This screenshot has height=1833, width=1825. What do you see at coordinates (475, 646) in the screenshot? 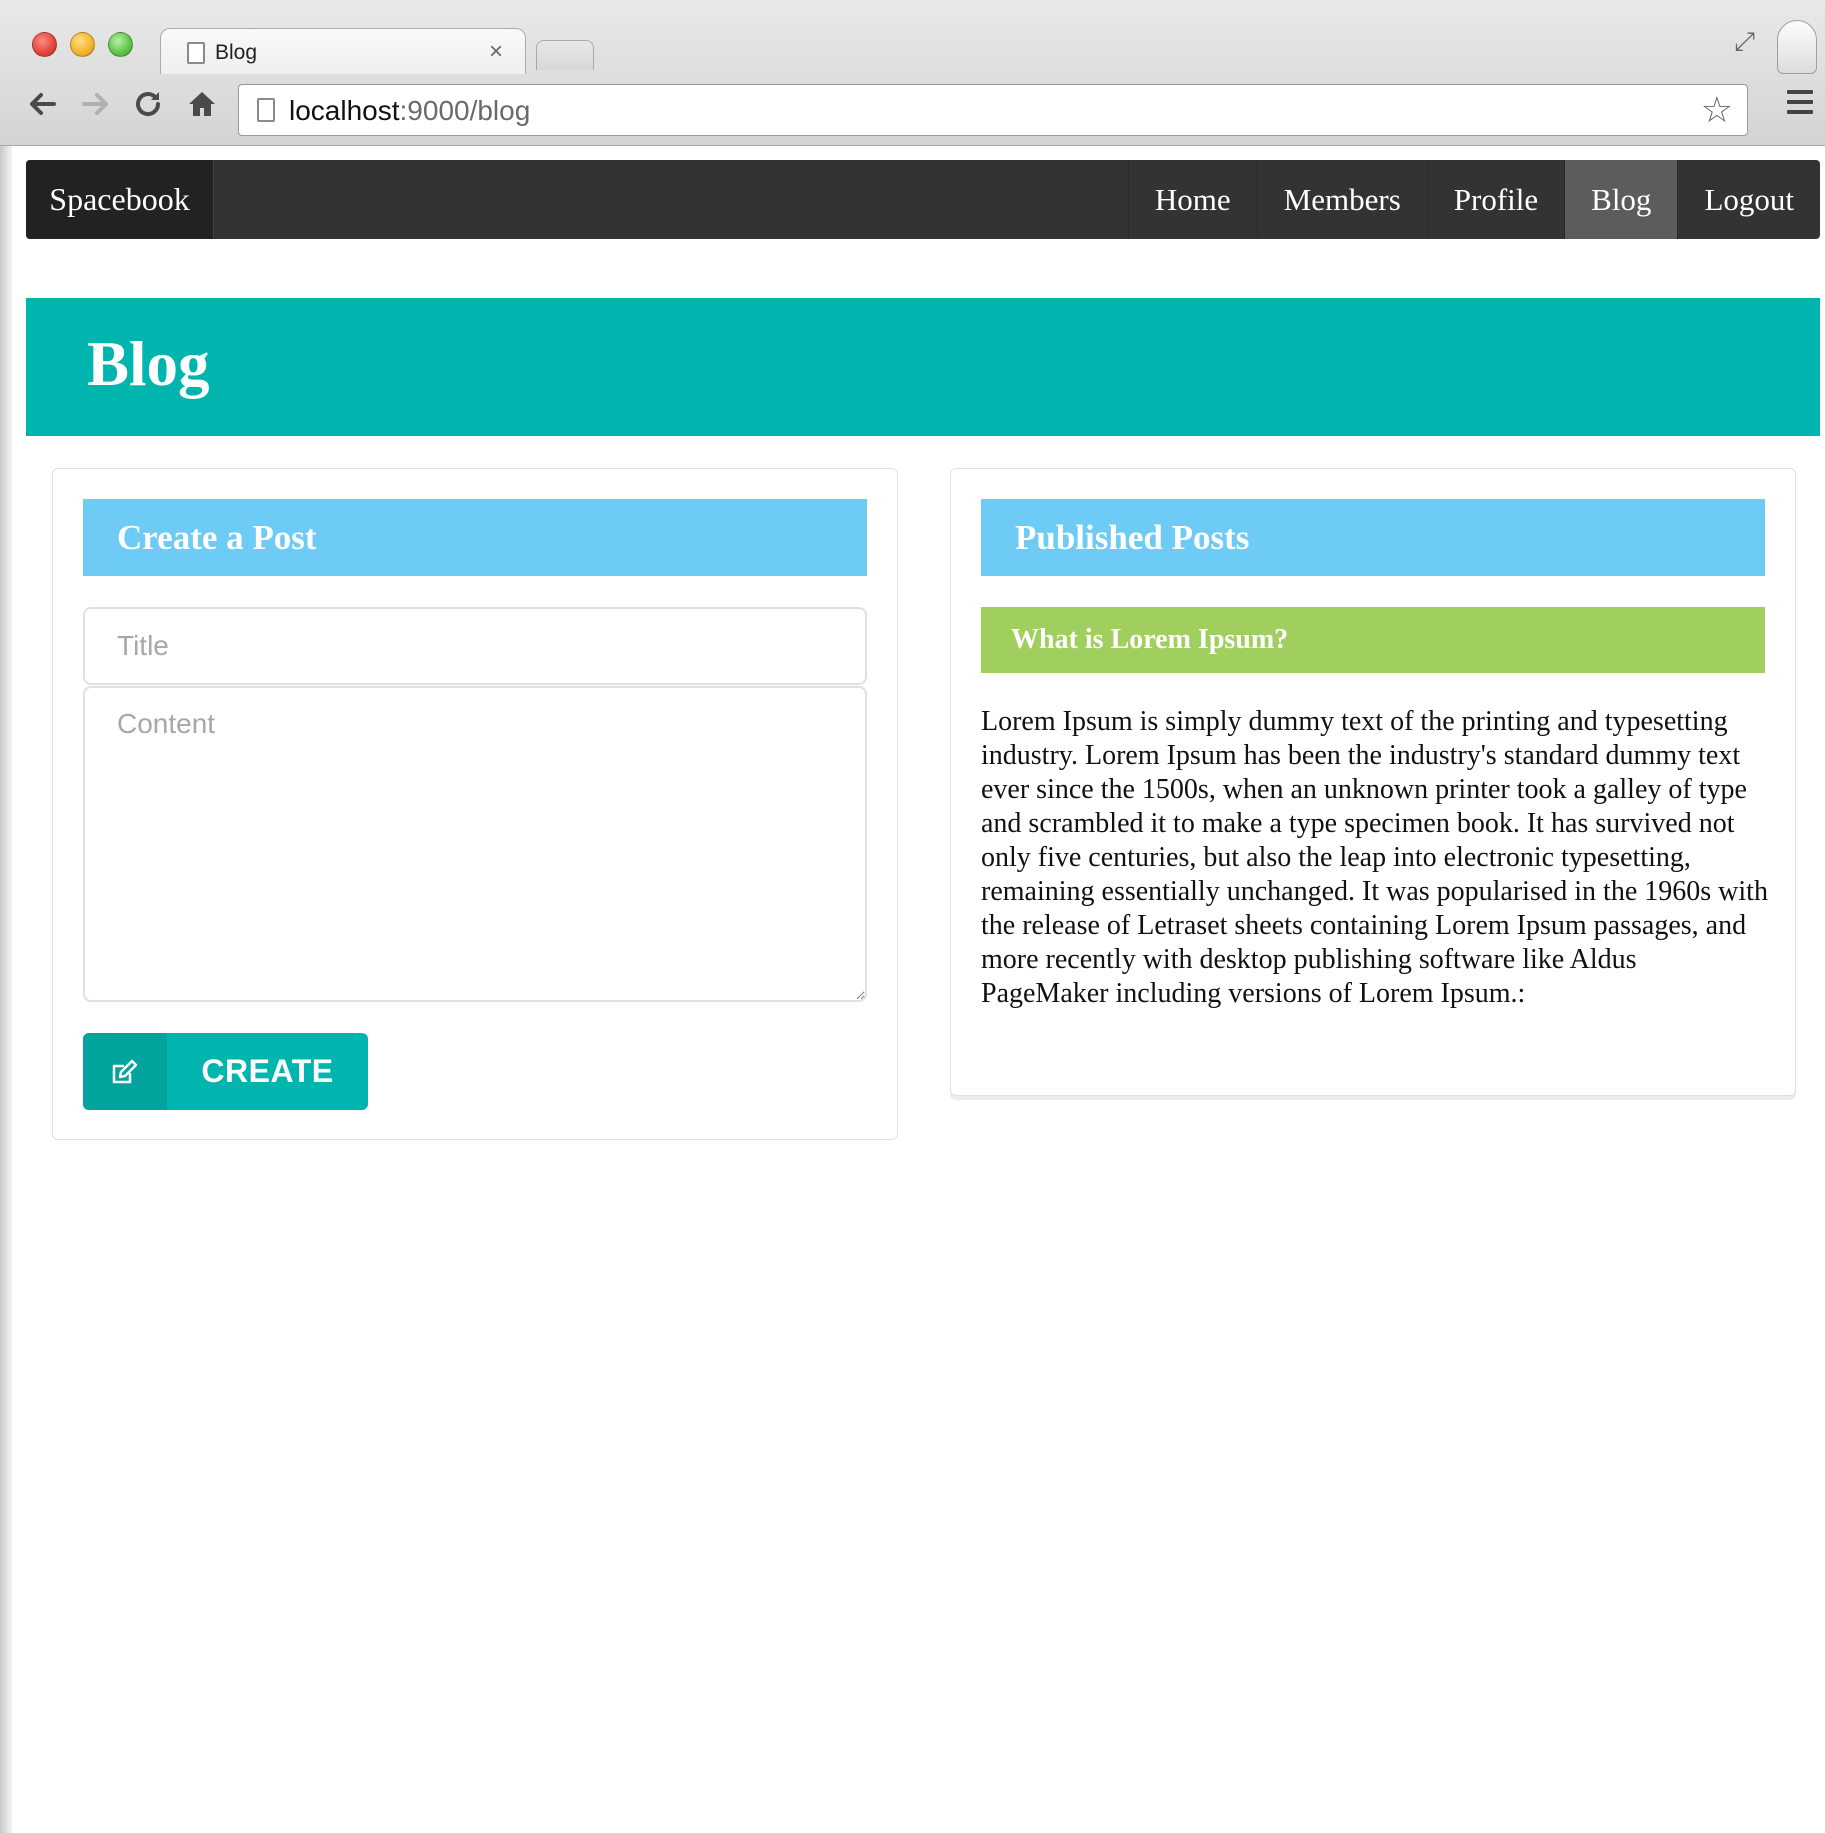
I see `title-input` at bounding box center [475, 646].